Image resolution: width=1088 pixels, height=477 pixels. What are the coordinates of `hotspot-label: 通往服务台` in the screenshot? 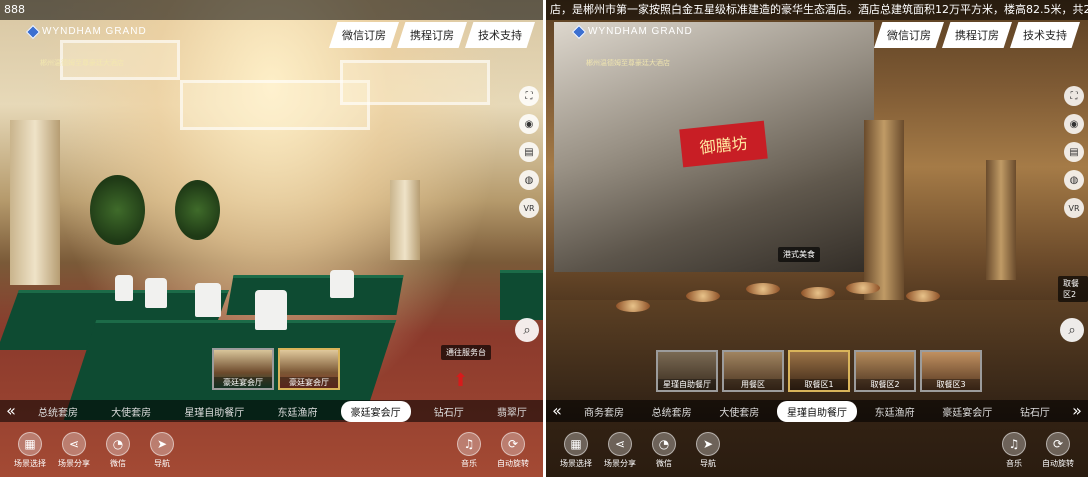 It's located at (466, 352).